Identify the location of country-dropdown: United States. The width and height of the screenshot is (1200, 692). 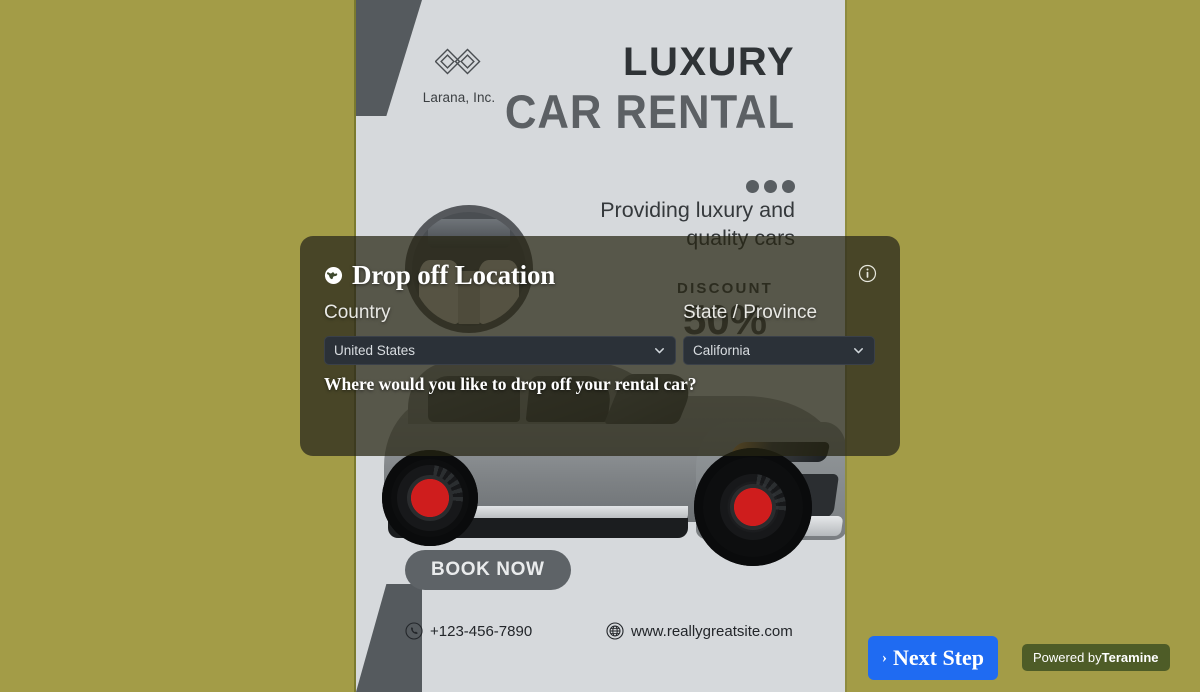
(500, 350).